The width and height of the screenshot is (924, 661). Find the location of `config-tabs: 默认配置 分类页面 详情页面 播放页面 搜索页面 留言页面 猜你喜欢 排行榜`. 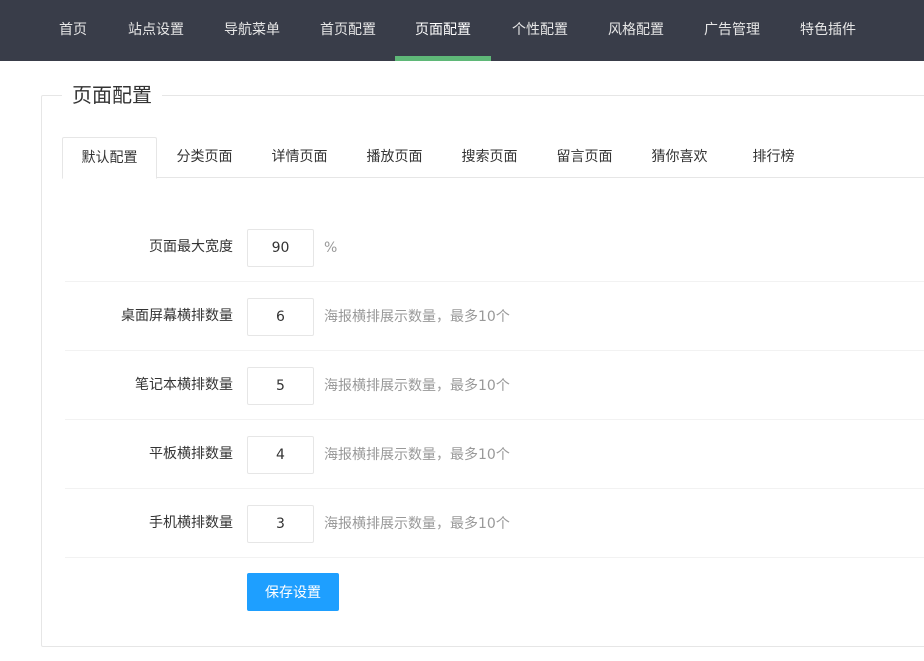

config-tabs: 默认配置 分类页面 详情页面 播放页面 搜索页面 留言页面 猜你喜欢 排行榜 is located at coordinates (493, 158).